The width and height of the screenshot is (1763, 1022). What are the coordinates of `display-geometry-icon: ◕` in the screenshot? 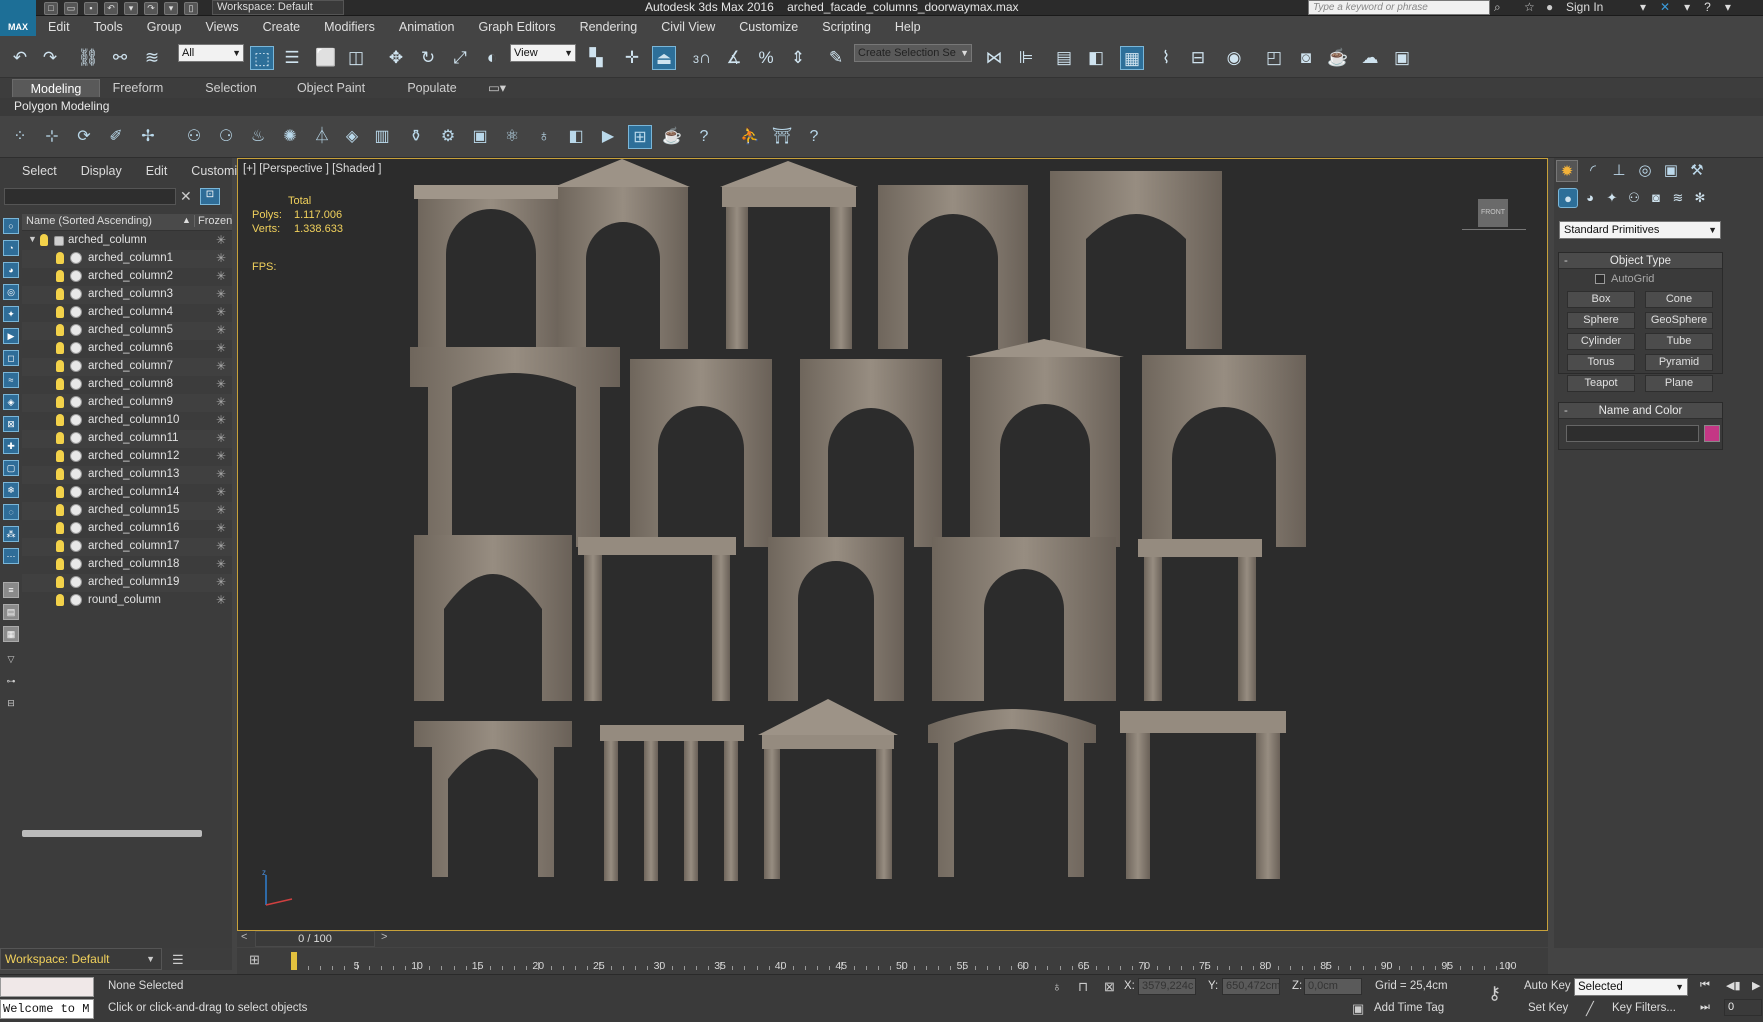 It's located at (11, 270).